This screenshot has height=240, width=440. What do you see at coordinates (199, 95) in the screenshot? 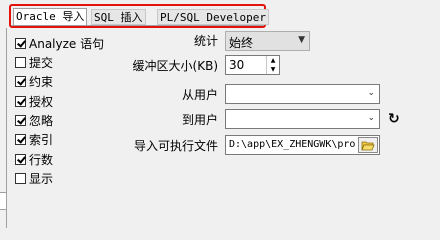
I see `from-user-label: 从用户` at bounding box center [199, 95].